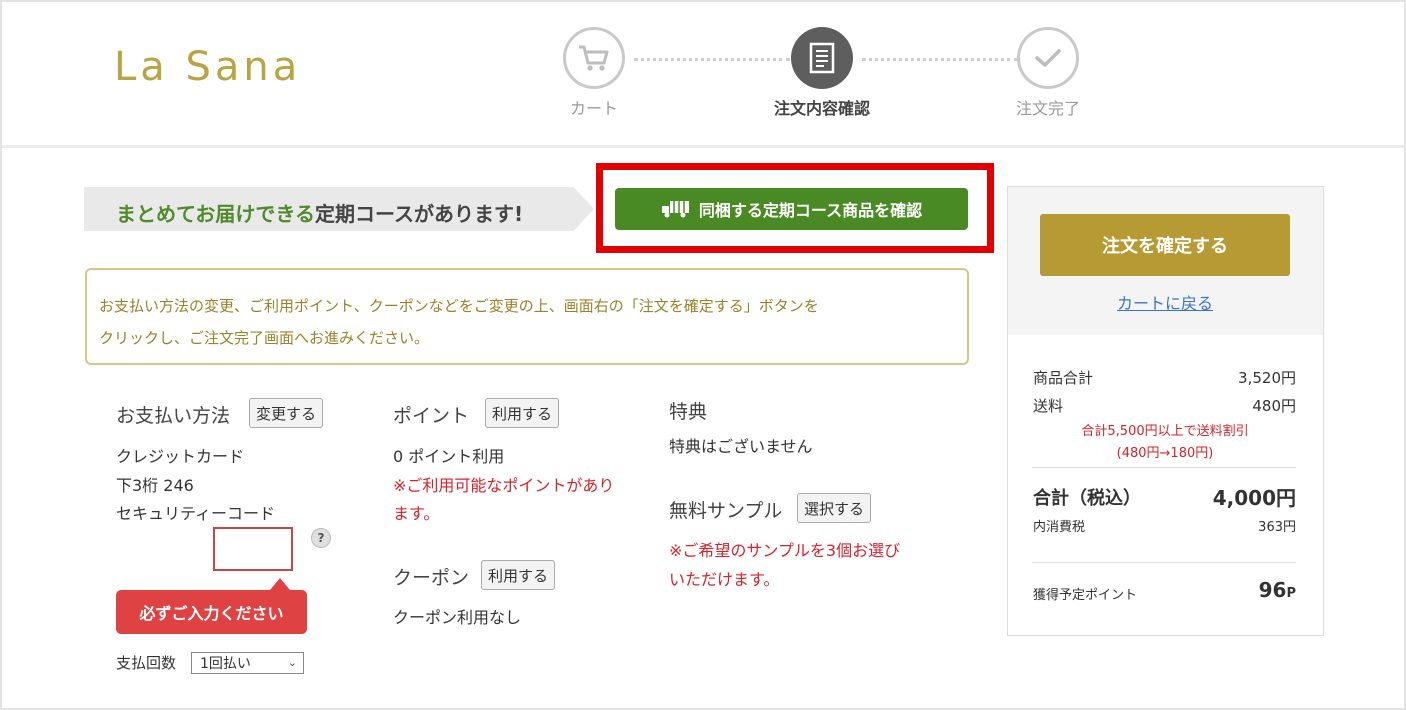 This screenshot has height=710, width=1406. I want to click on banner-text: まとめてお届けできる定期コースがあります!, so click(319, 212).